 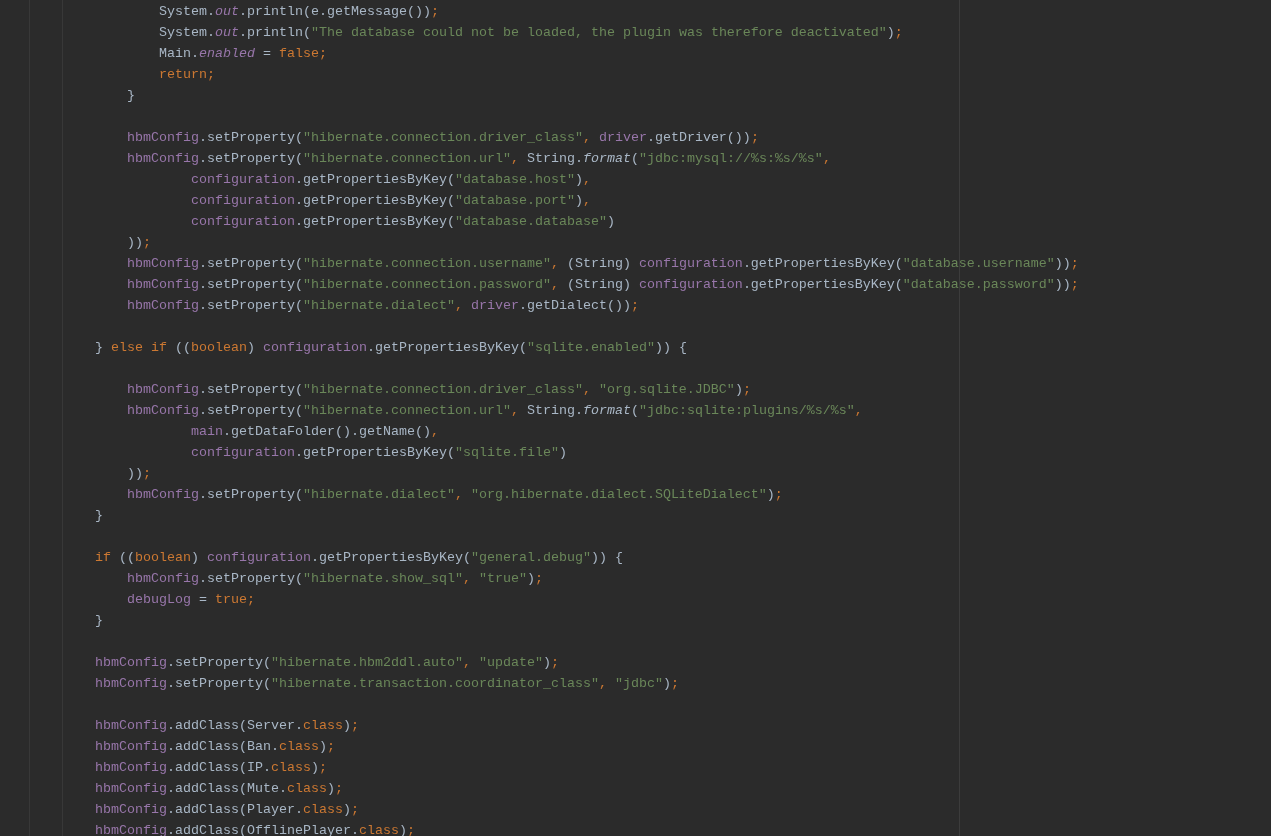 What do you see at coordinates (255, 829) in the screenshot?
I see `code-line: hbmConfig.addClass(OfflinePlayer.class);` at bounding box center [255, 829].